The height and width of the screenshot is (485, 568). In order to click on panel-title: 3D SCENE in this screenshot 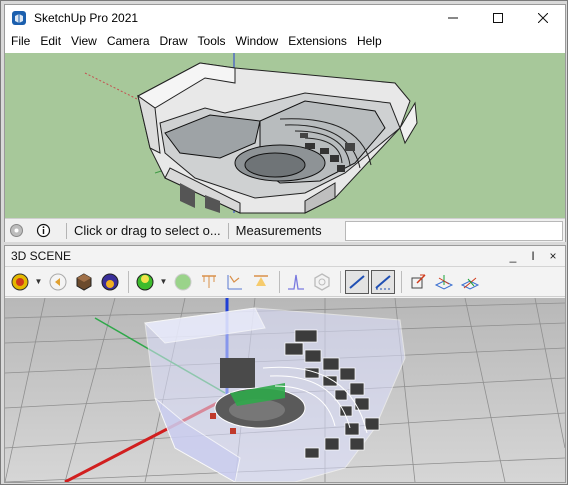, I will do `click(41, 256)`.